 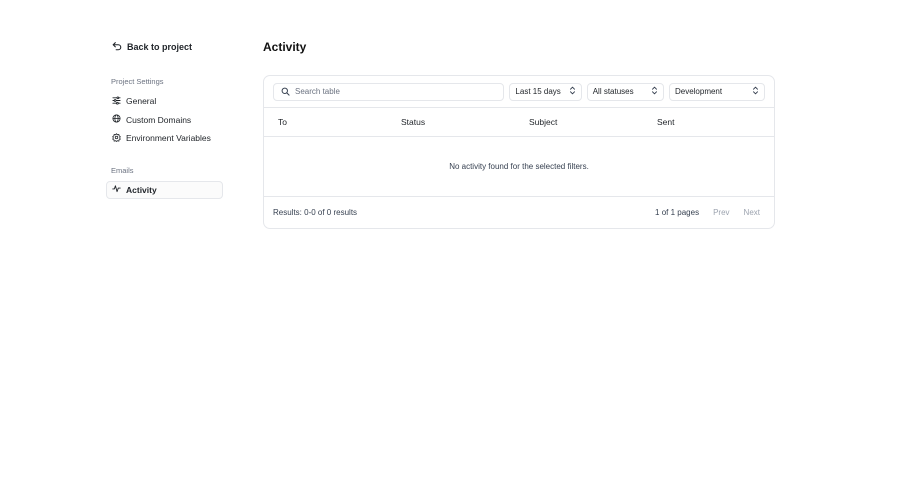 I want to click on status-value: All statuses, so click(x=613, y=91).